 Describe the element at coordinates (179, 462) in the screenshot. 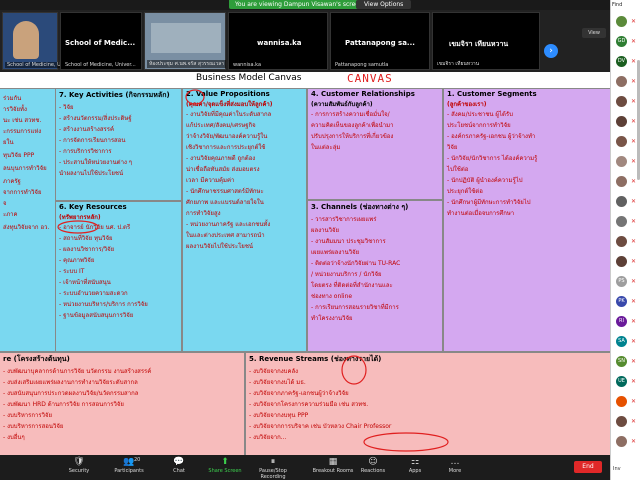

I see `chat-icon: 💬` at that location.